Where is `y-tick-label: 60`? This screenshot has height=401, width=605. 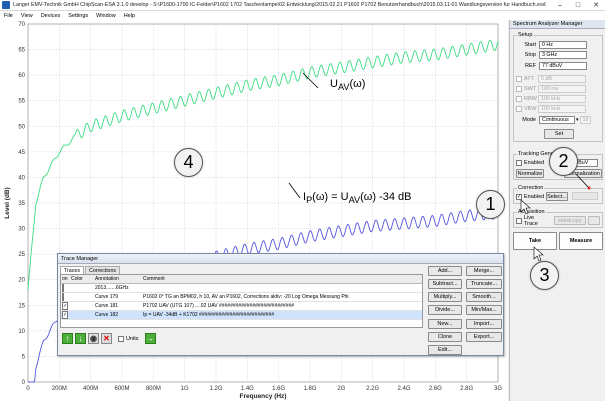 y-tick-label: 60 is located at coordinates (21, 76).